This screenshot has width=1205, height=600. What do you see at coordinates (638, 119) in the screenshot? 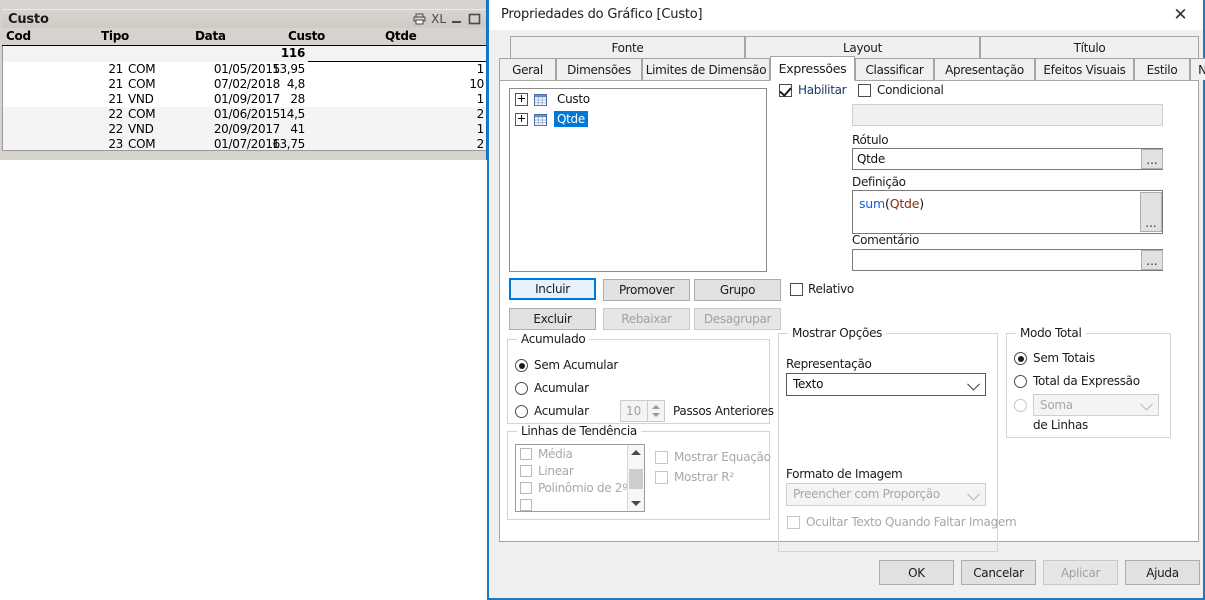
I see `expression-node-qtde: Qtde` at bounding box center [638, 119].